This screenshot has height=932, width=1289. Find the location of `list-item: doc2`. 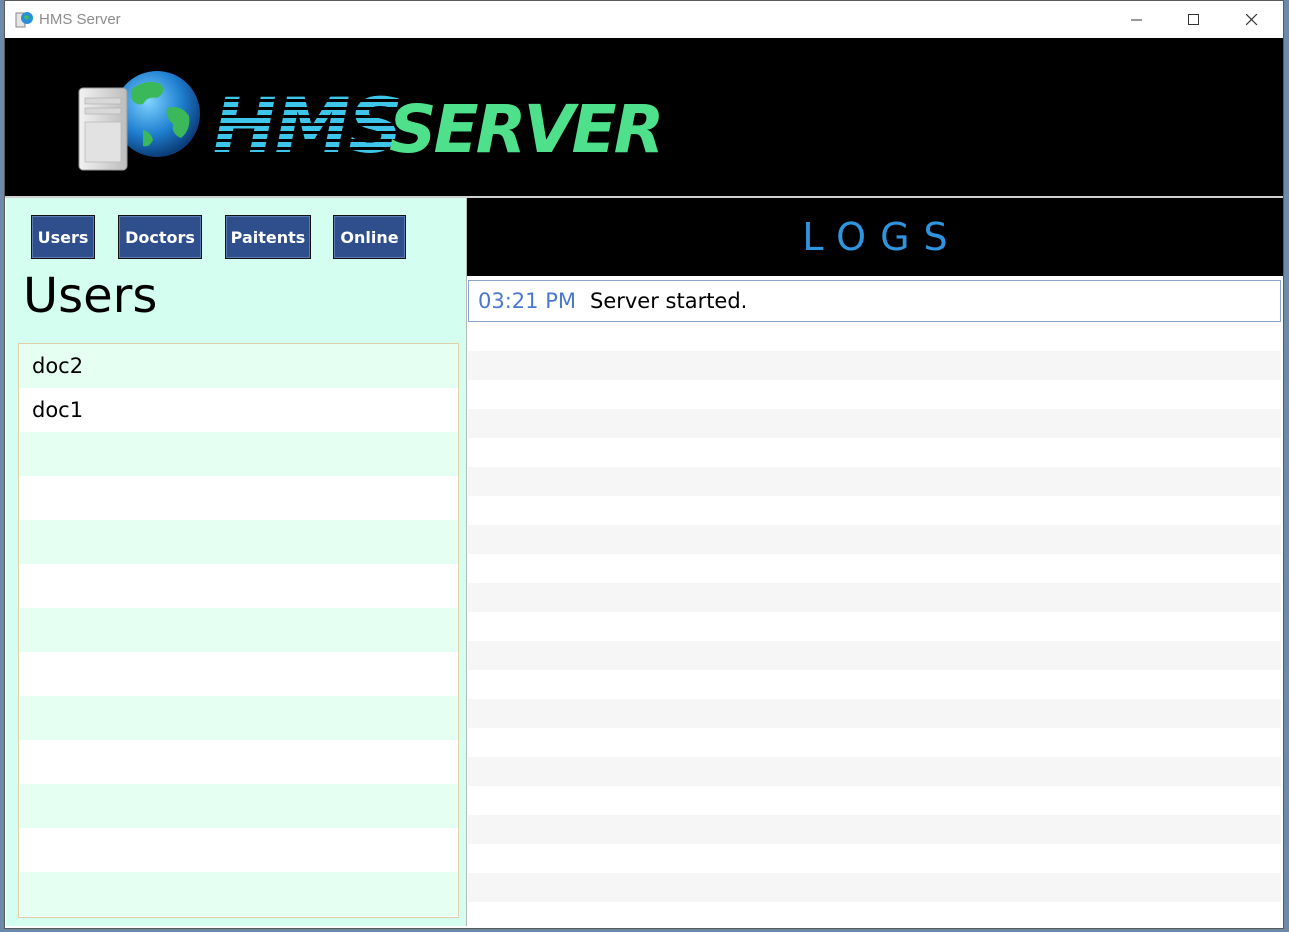

list-item: doc2 is located at coordinates (238, 366).